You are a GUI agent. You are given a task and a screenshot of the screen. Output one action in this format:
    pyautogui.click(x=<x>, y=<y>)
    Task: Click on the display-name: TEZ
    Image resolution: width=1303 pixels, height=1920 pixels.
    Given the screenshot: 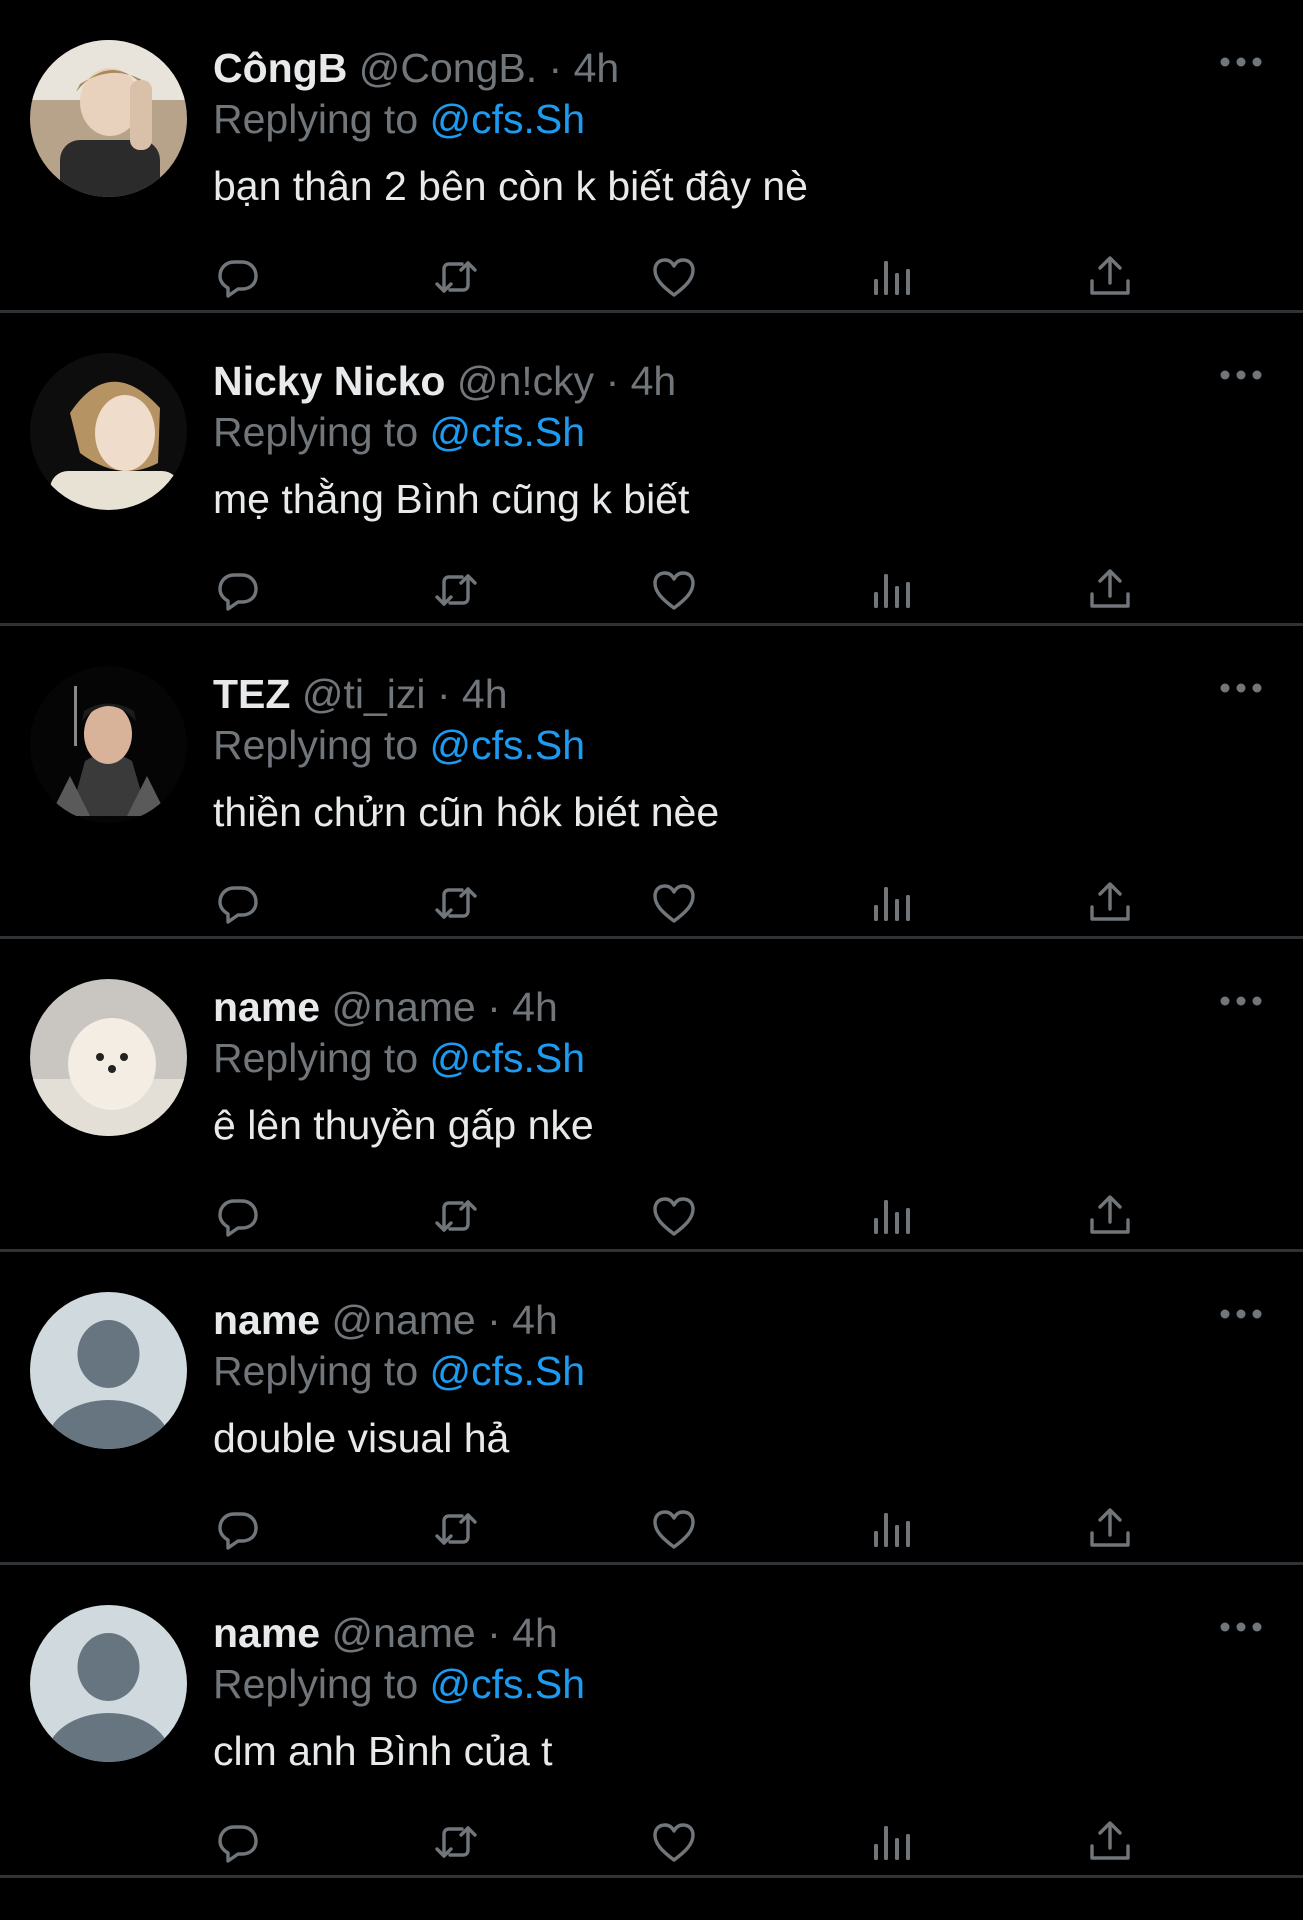 What is the action you would take?
    pyautogui.click(x=251, y=694)
    